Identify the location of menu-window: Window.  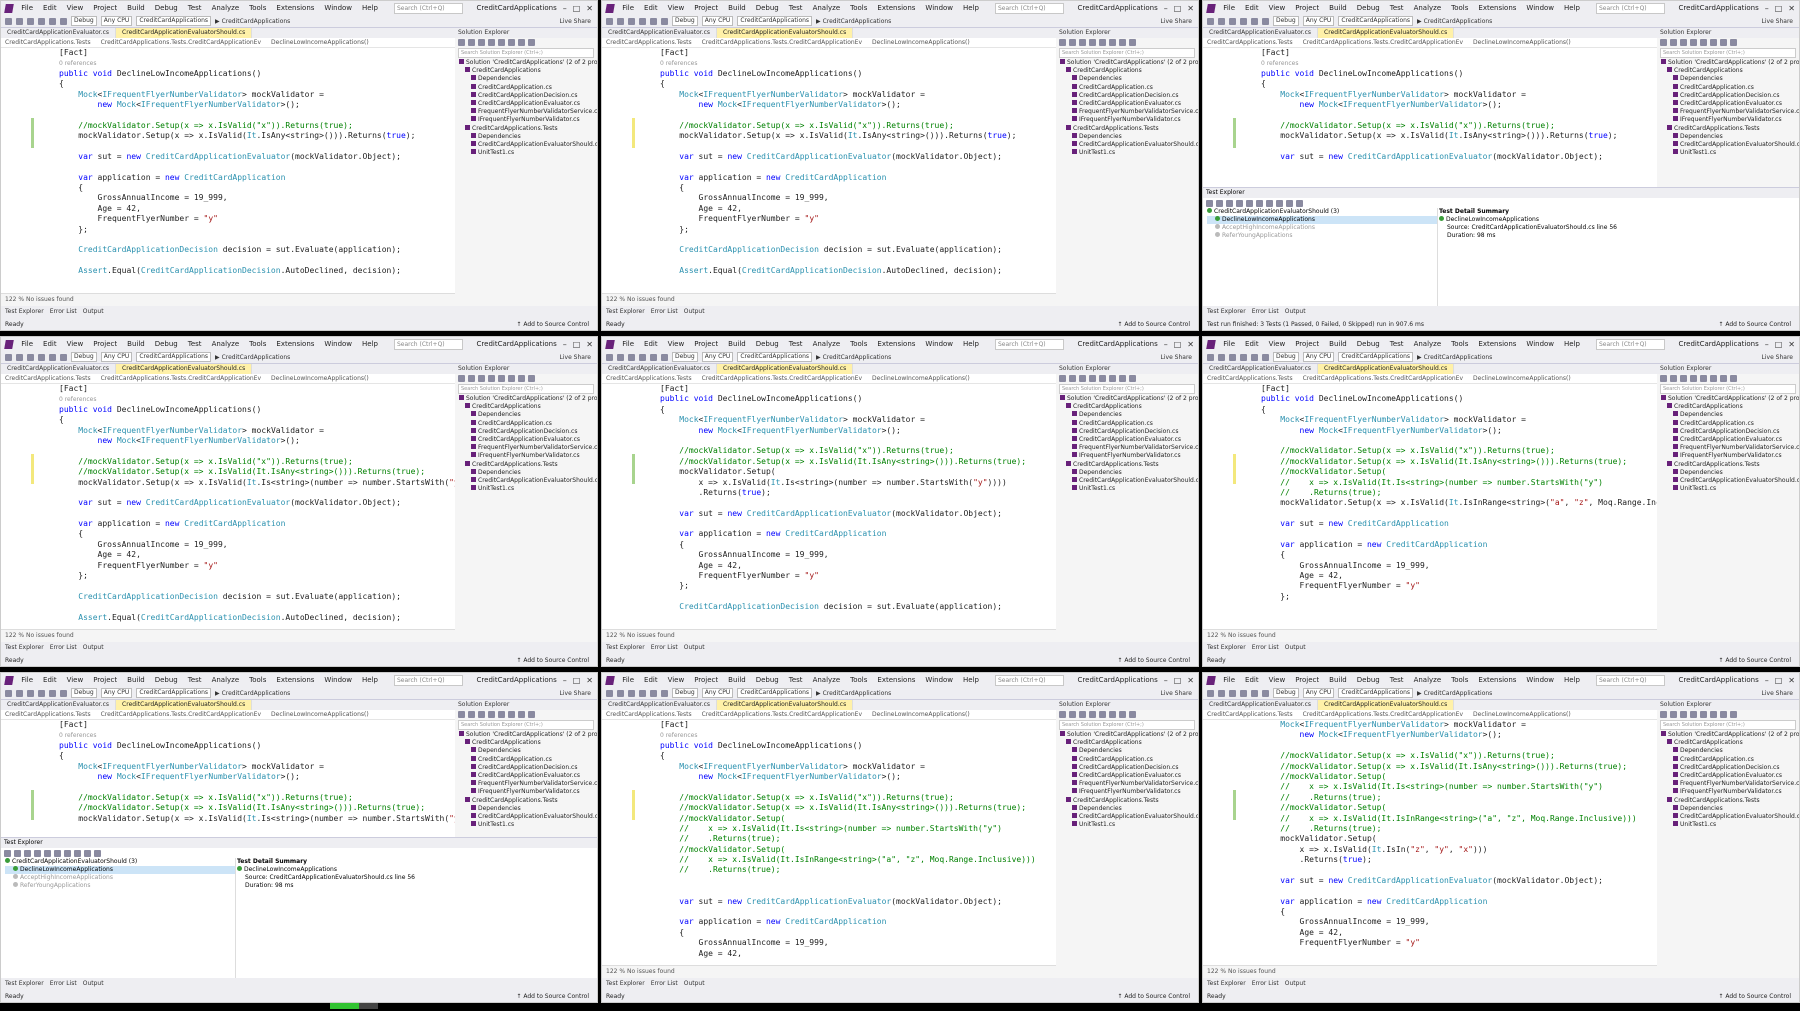
(1540, 344).